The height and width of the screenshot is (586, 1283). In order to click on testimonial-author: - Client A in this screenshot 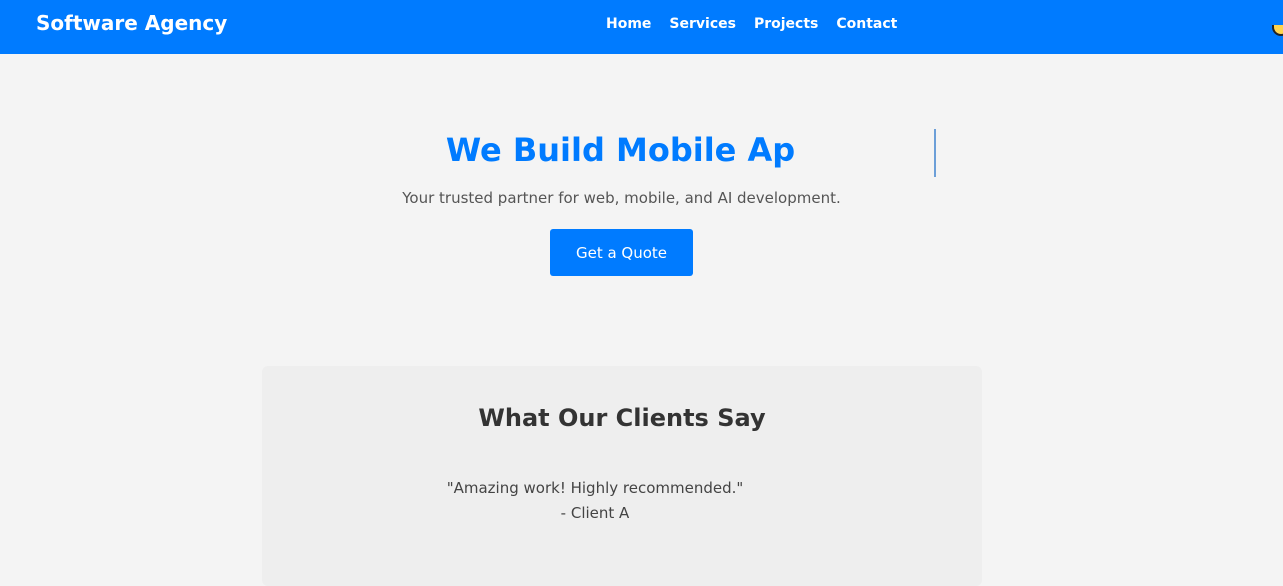, I will do `click(595, 513)`.